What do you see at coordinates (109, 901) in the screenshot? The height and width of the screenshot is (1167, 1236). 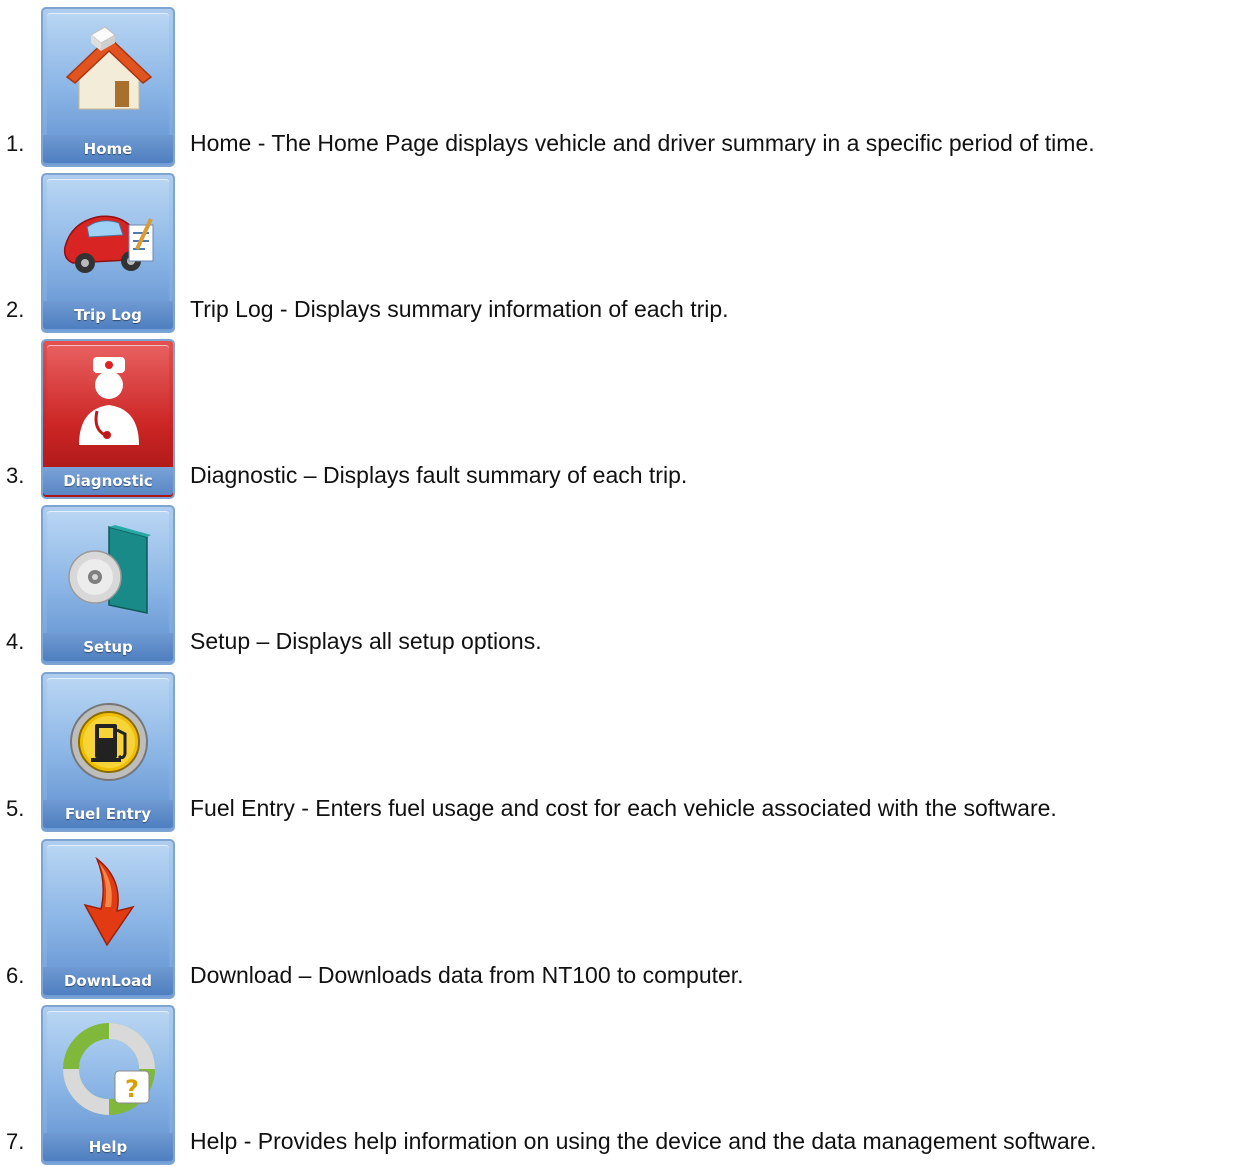 I see `download-arrow-icon` at bounding box center [109, 901].